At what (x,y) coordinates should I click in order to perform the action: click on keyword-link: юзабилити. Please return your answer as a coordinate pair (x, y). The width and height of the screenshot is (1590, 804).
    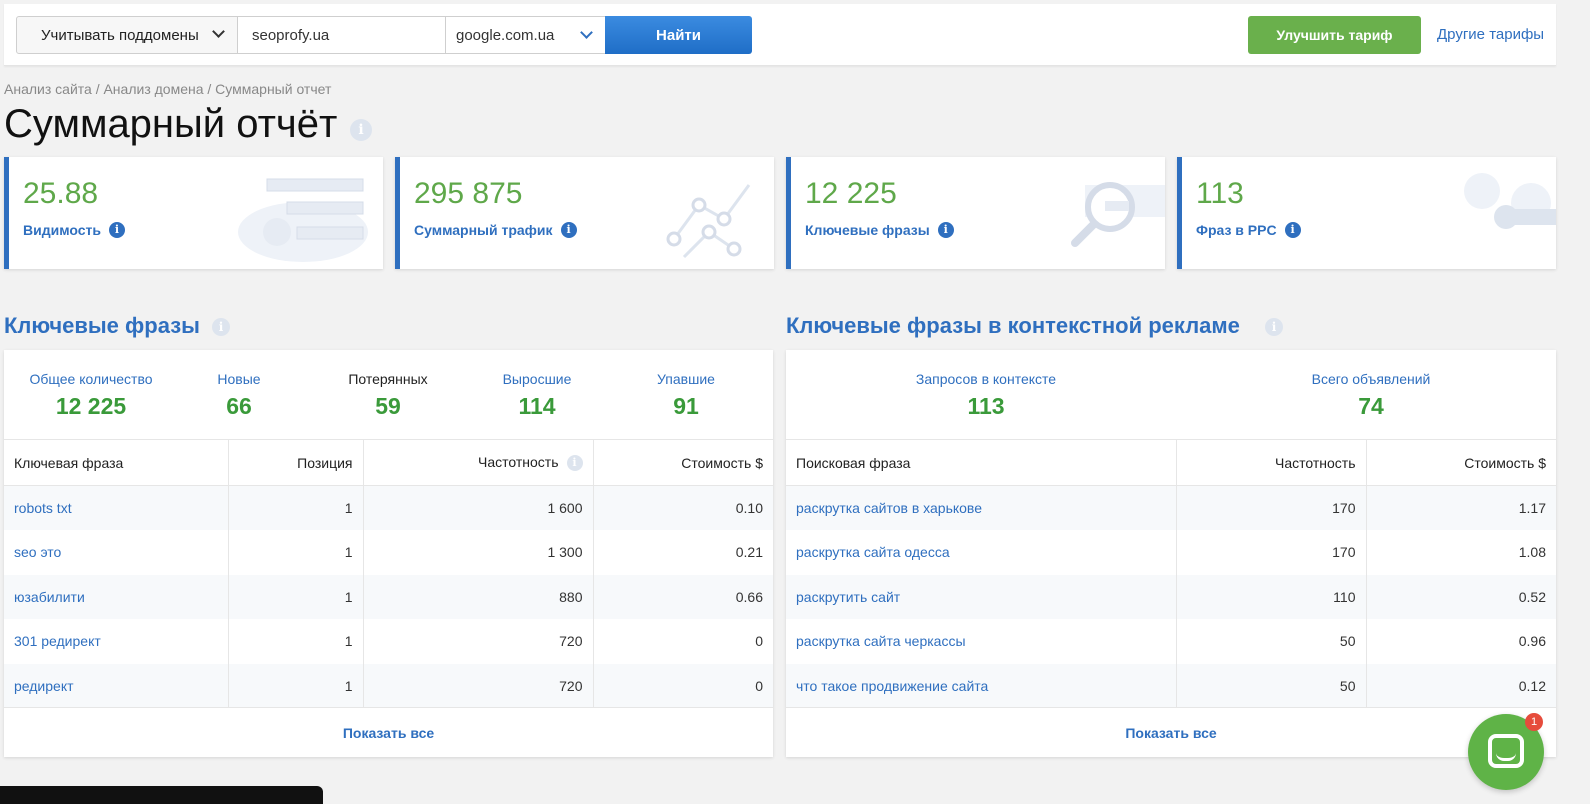
    Looking at the image, I should click on (116, 596).